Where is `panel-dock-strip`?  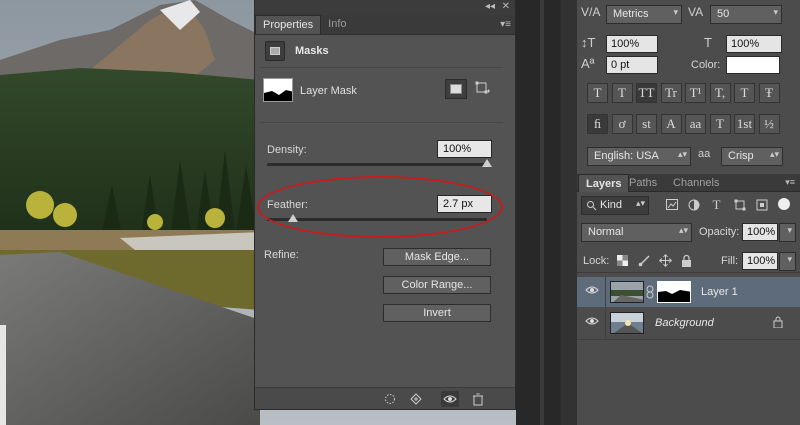 panel-dock-strip is located at coordinates (569, 212).